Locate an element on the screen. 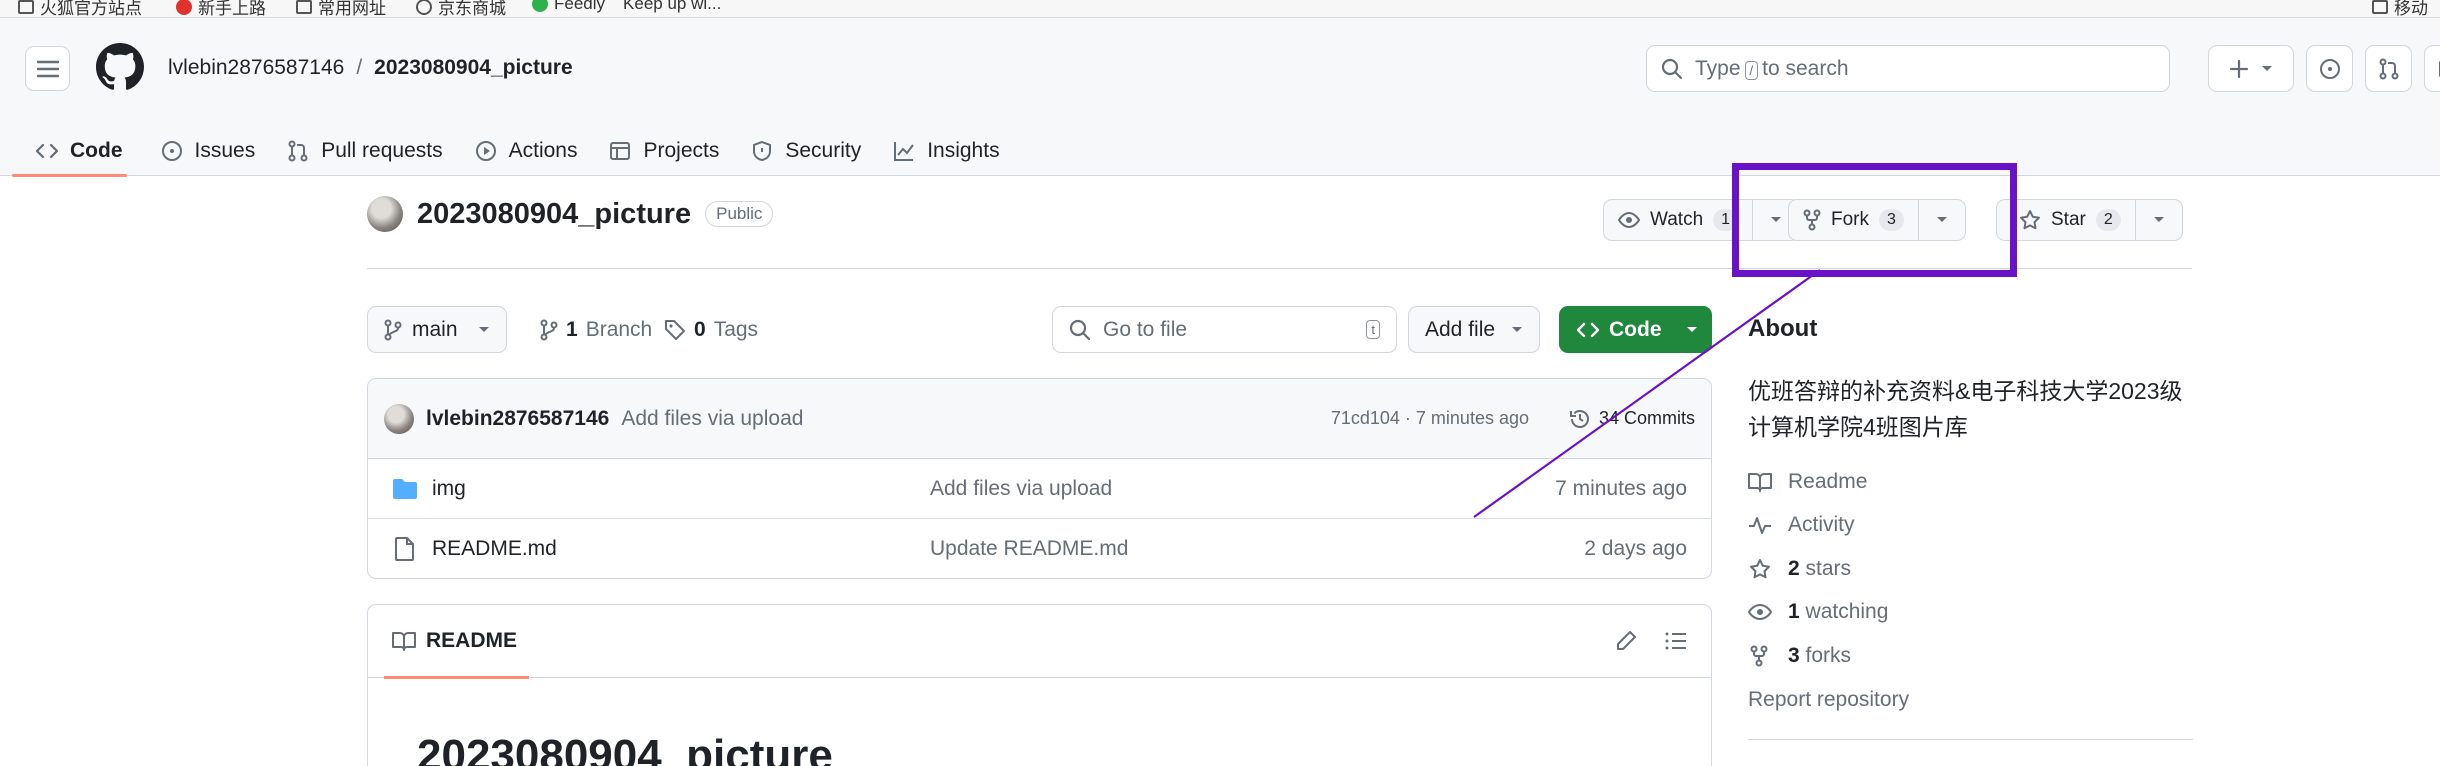  tab-projects: Projects is located at coordinates (664, 151).